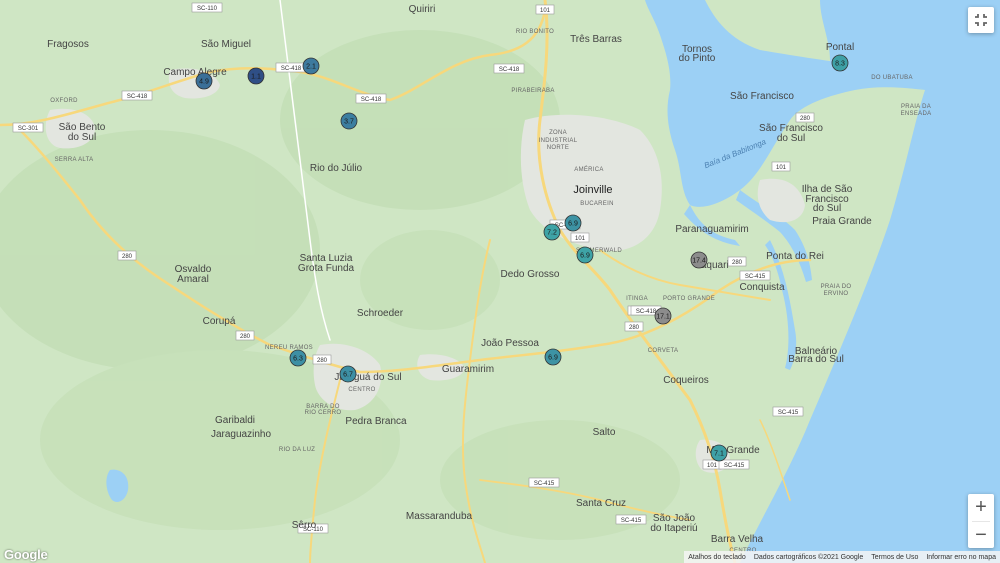  I want to click on place-label: Ponta do Rei, so click(795, 256).